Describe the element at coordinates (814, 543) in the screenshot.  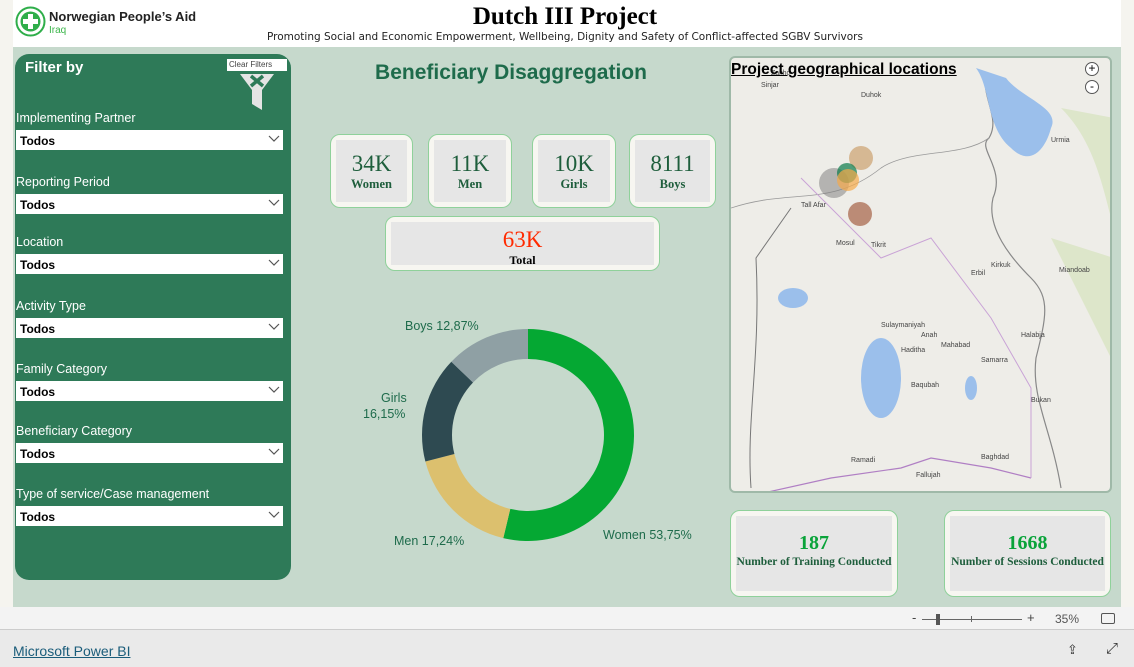
I see `stat-value: 187` at that location.